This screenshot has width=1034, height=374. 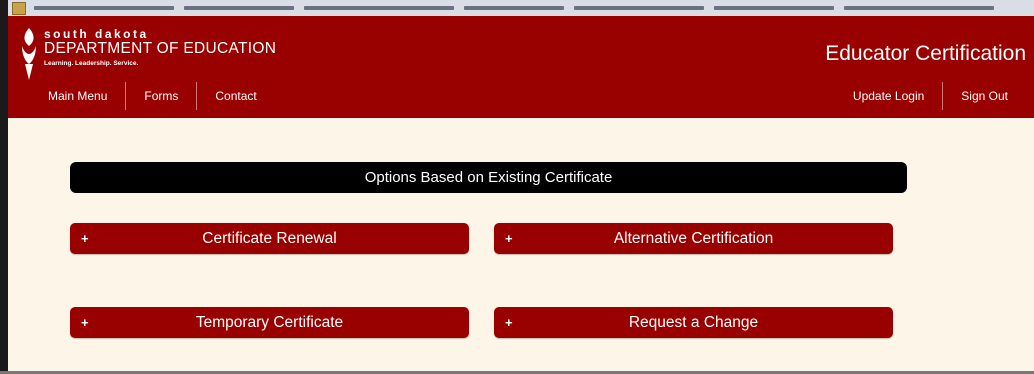 What do you see at coordinates (235, 96) in the screenshot?
I see `nav-contact: Contact` at bounding box center [235, 96].